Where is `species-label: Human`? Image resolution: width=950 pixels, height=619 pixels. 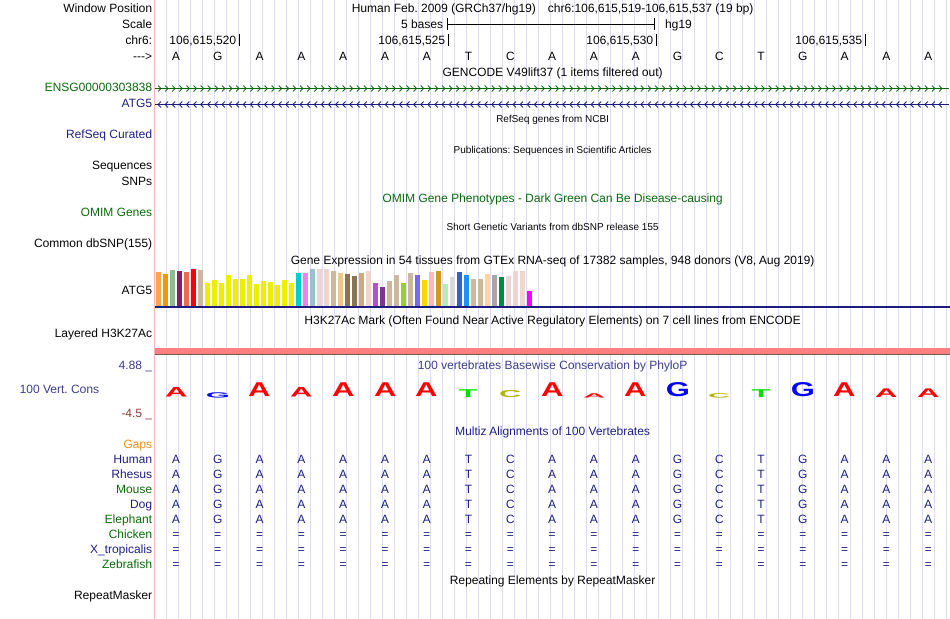 species-label: Human is located at coordinates (132, 459).